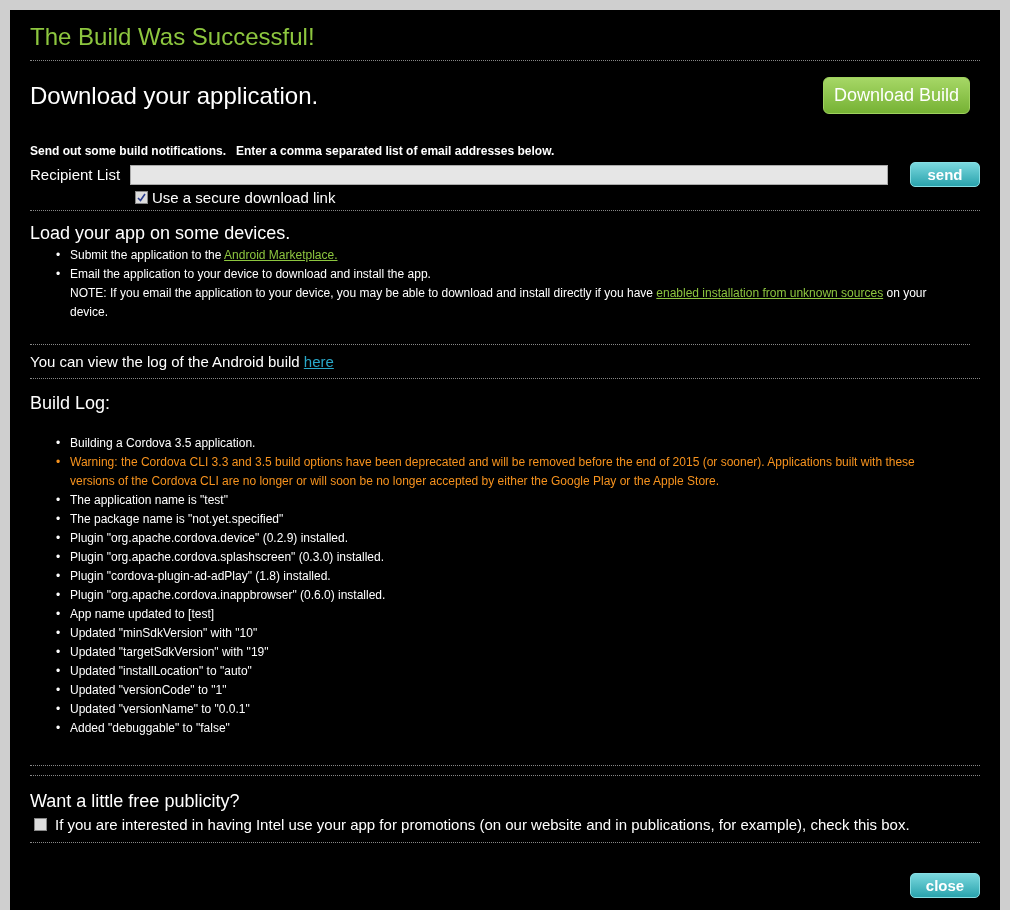  Describe the element at coordinates (164, 633) in the screenshot. I see `log-line: Updated "minSdkVersion" with "10"` at that location.